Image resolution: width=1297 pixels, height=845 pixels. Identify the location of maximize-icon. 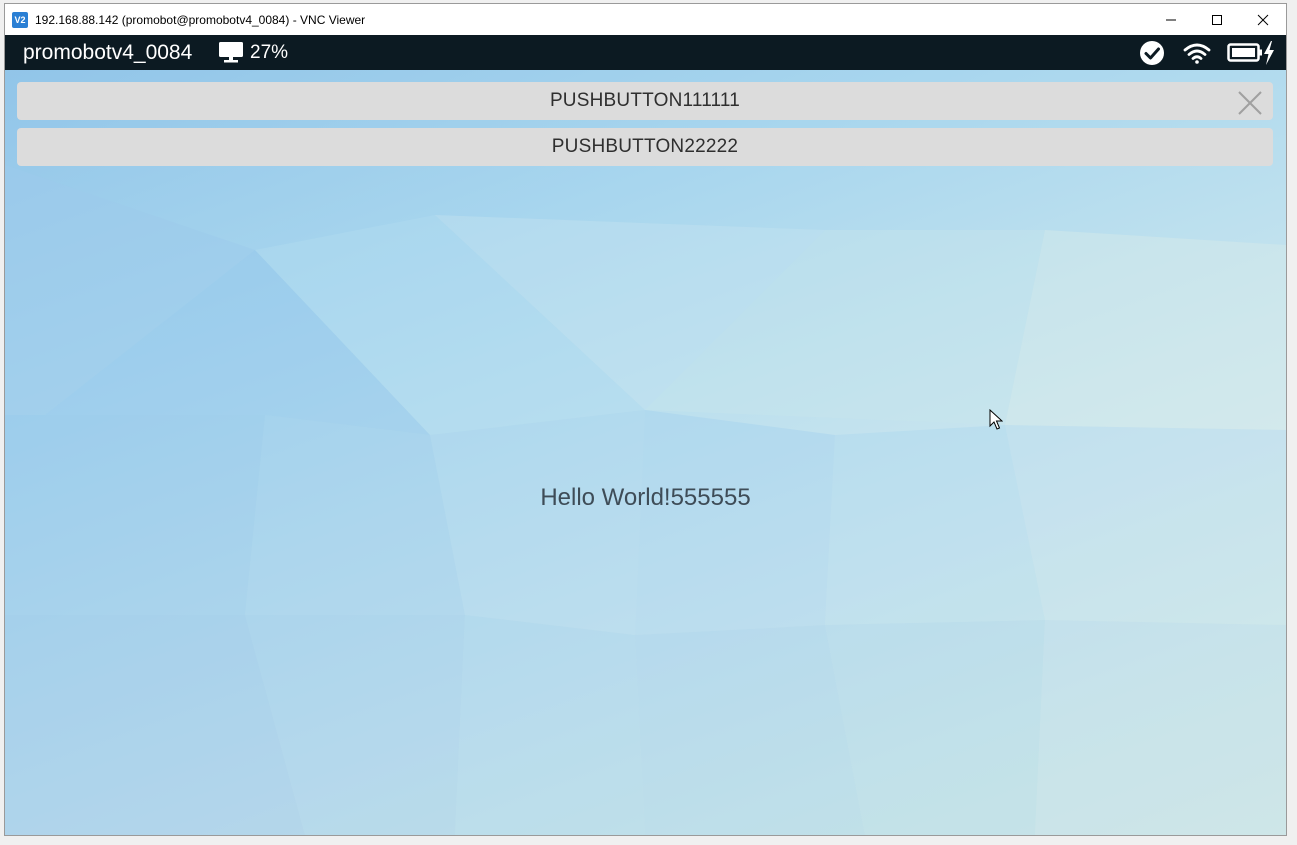
(1217, 19).